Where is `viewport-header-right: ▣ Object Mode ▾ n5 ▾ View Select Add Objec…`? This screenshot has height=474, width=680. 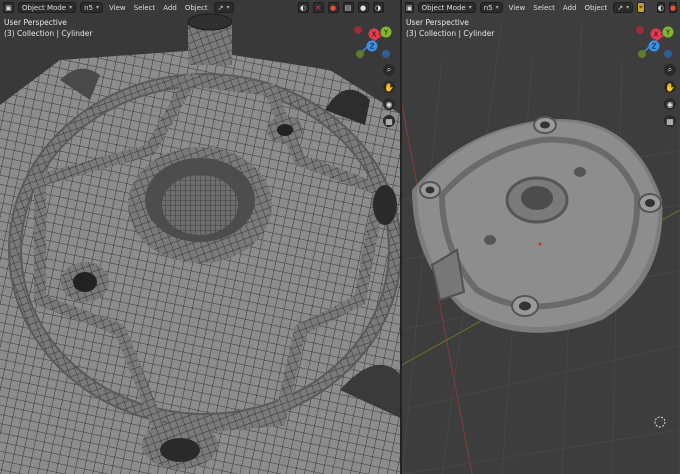 viewport-header-right: ▣ Object Mode ▾ n5 ▾ View Select Add Objec… is located at coordinates (541, 7).